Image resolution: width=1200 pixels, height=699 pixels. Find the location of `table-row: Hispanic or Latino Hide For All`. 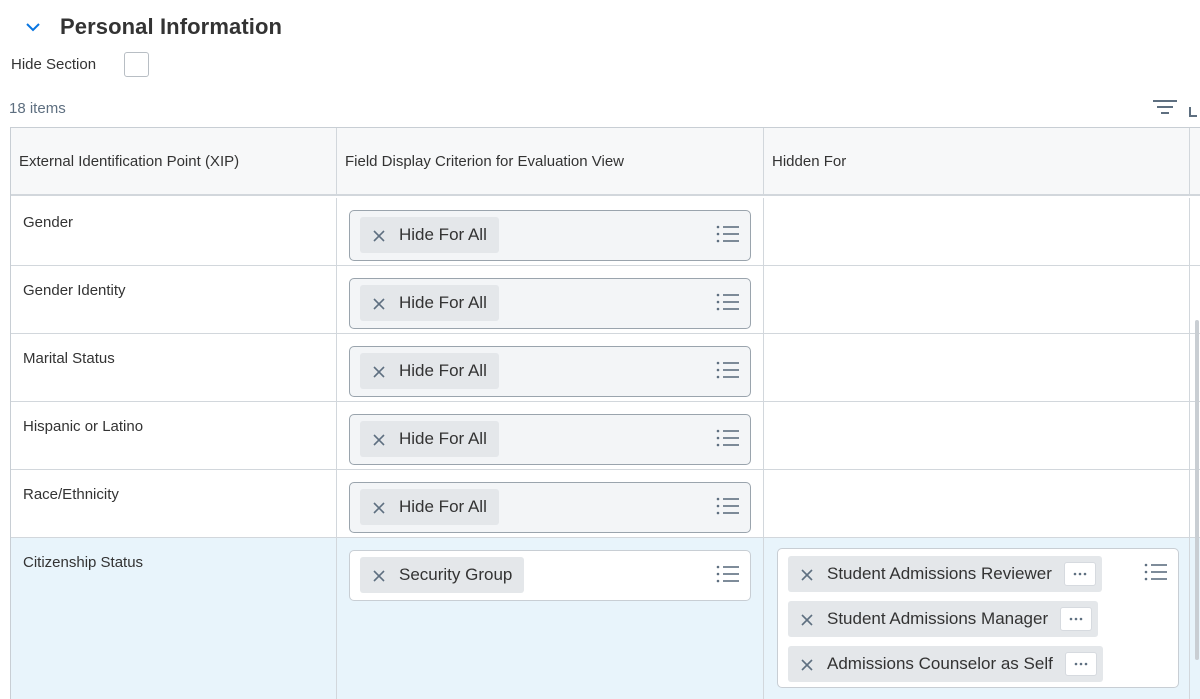

table-row: Hispanic or Latino Hide For All is located at coordinates (605, 436).